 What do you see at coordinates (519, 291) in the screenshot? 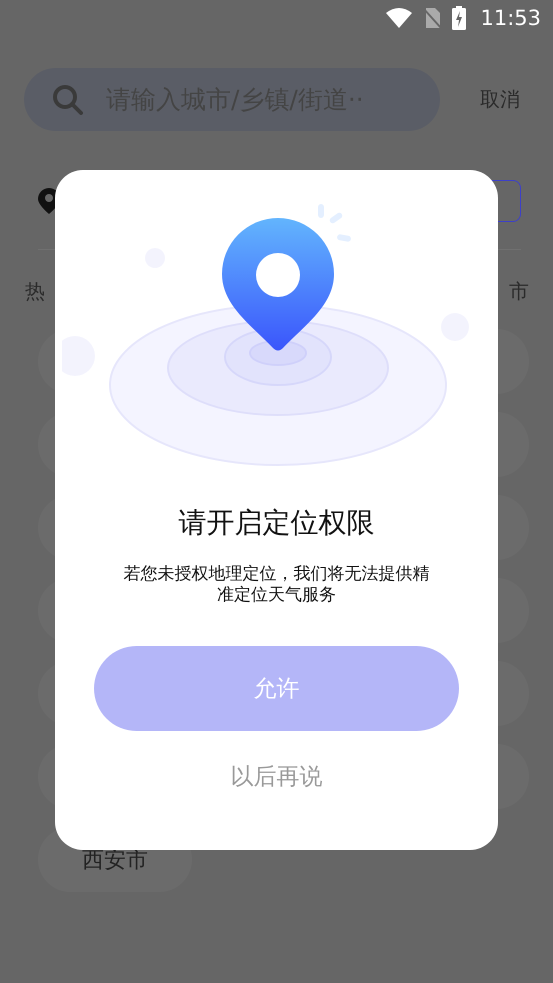
I see `section-heading: 市` at bounding box center [519, 291].